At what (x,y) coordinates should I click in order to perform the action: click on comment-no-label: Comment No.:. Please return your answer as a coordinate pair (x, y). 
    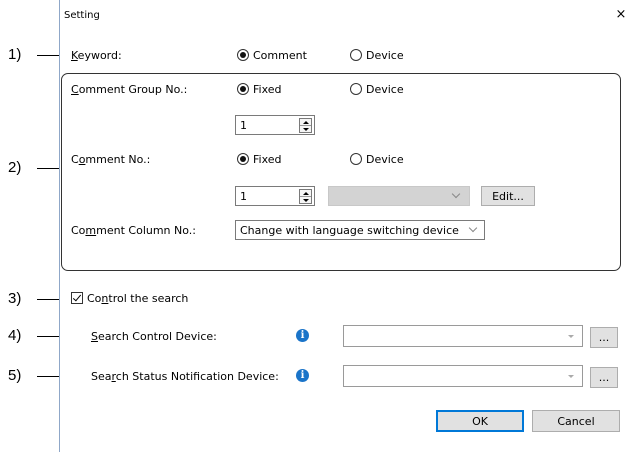
    Looking at the image, I should click on (111, 159).